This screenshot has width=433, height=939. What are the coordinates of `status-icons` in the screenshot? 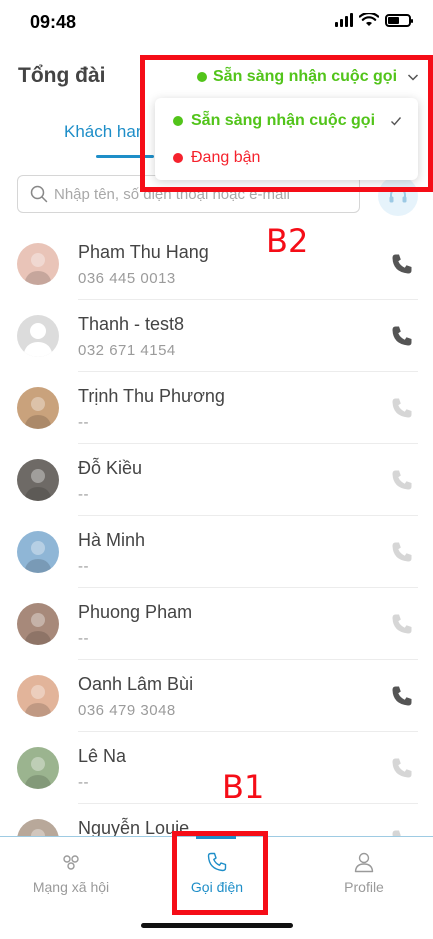 It's located at (374, 20).